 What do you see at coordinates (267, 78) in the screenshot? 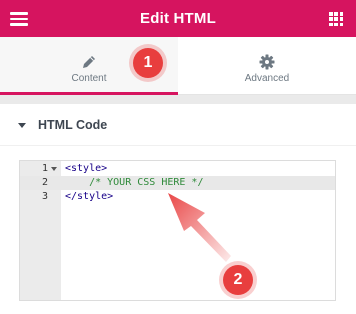
I see `tab-advanced-label: Advanced` at bounding box center [267, 78].